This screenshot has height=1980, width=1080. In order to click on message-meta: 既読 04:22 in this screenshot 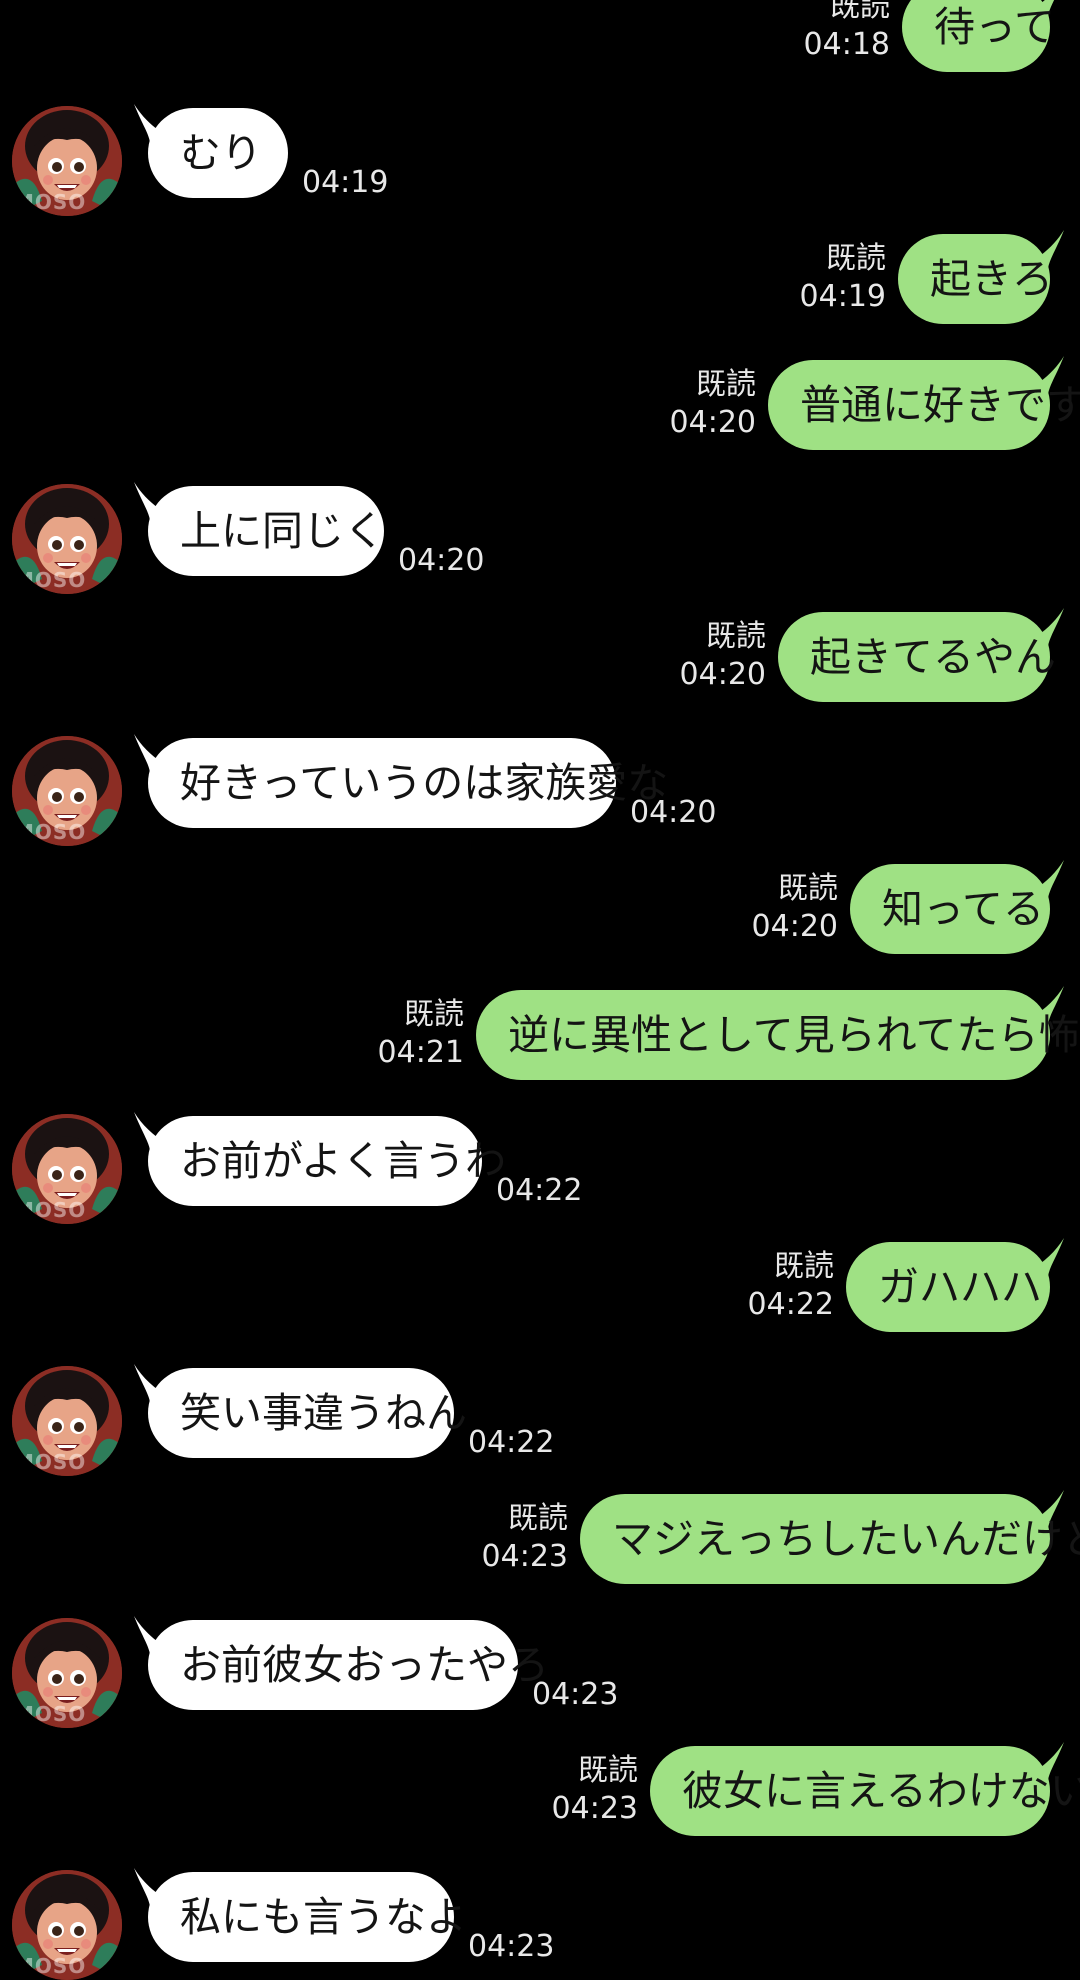, I will do `click(791, 1286)`.